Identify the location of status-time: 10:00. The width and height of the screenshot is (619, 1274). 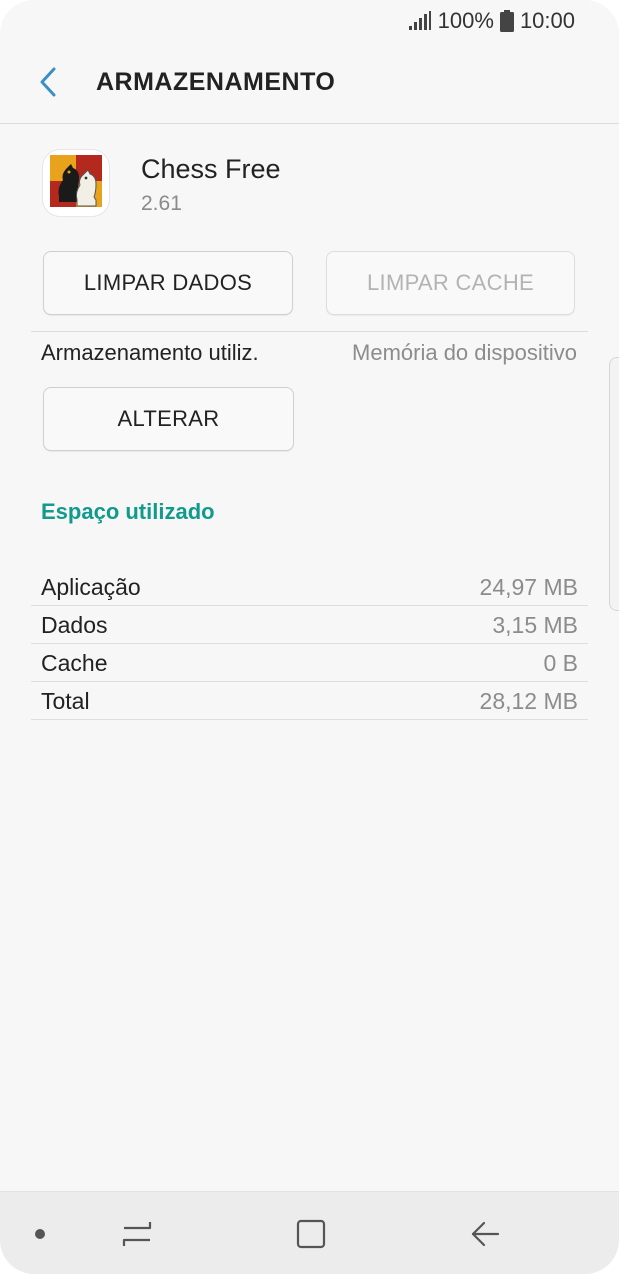
(547, 20).